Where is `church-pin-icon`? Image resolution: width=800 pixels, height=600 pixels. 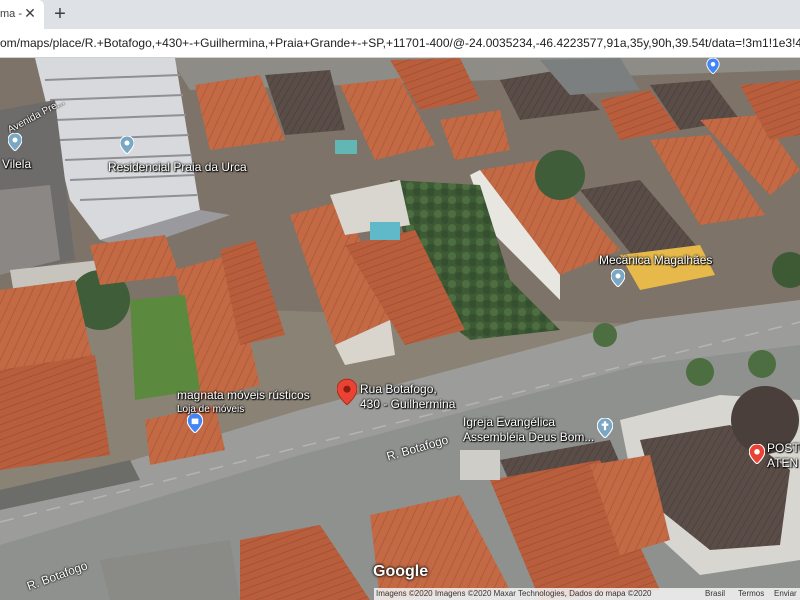 church-pin-icon is located at coordinates (605, 428).